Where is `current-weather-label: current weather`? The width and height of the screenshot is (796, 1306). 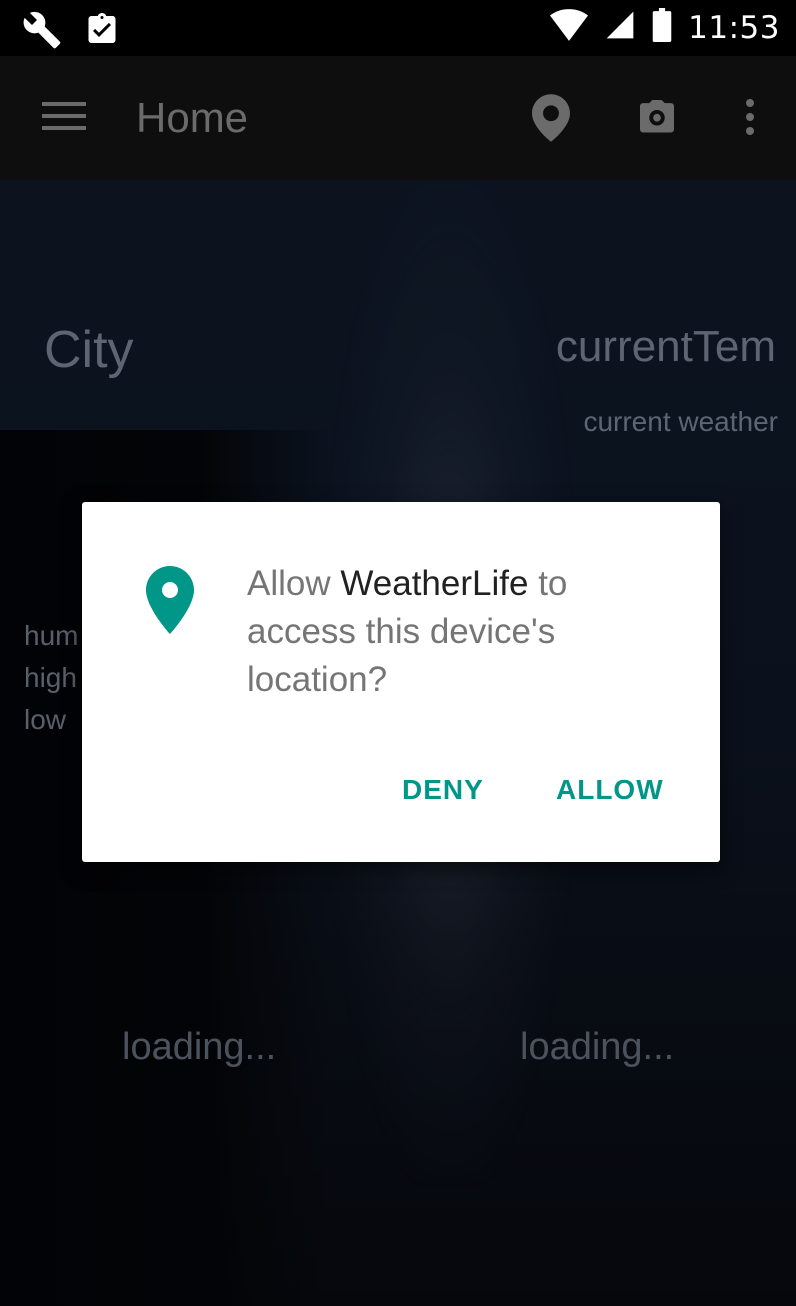
current-weather-label: current weather is located at coordinates (680, 421).